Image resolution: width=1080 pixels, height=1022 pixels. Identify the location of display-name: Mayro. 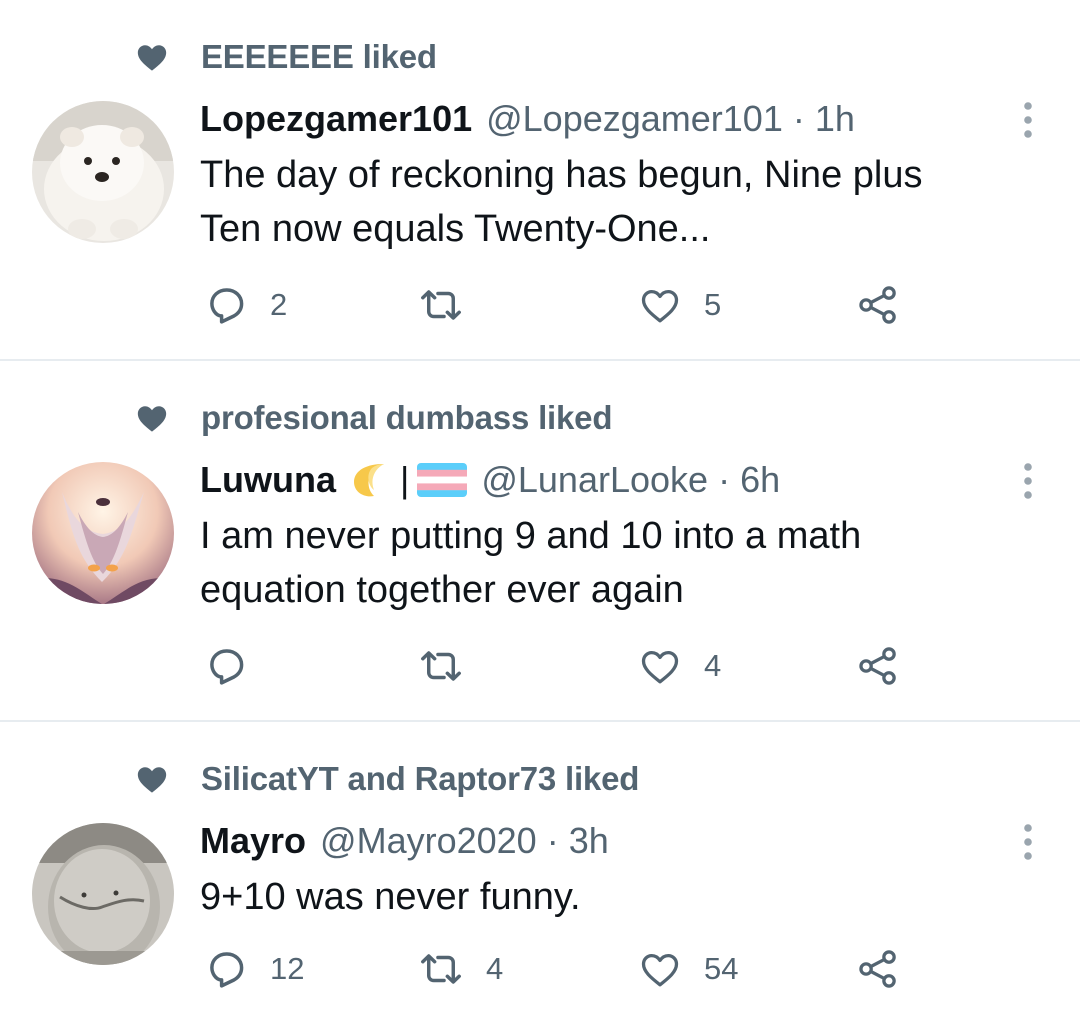
(253, 841).